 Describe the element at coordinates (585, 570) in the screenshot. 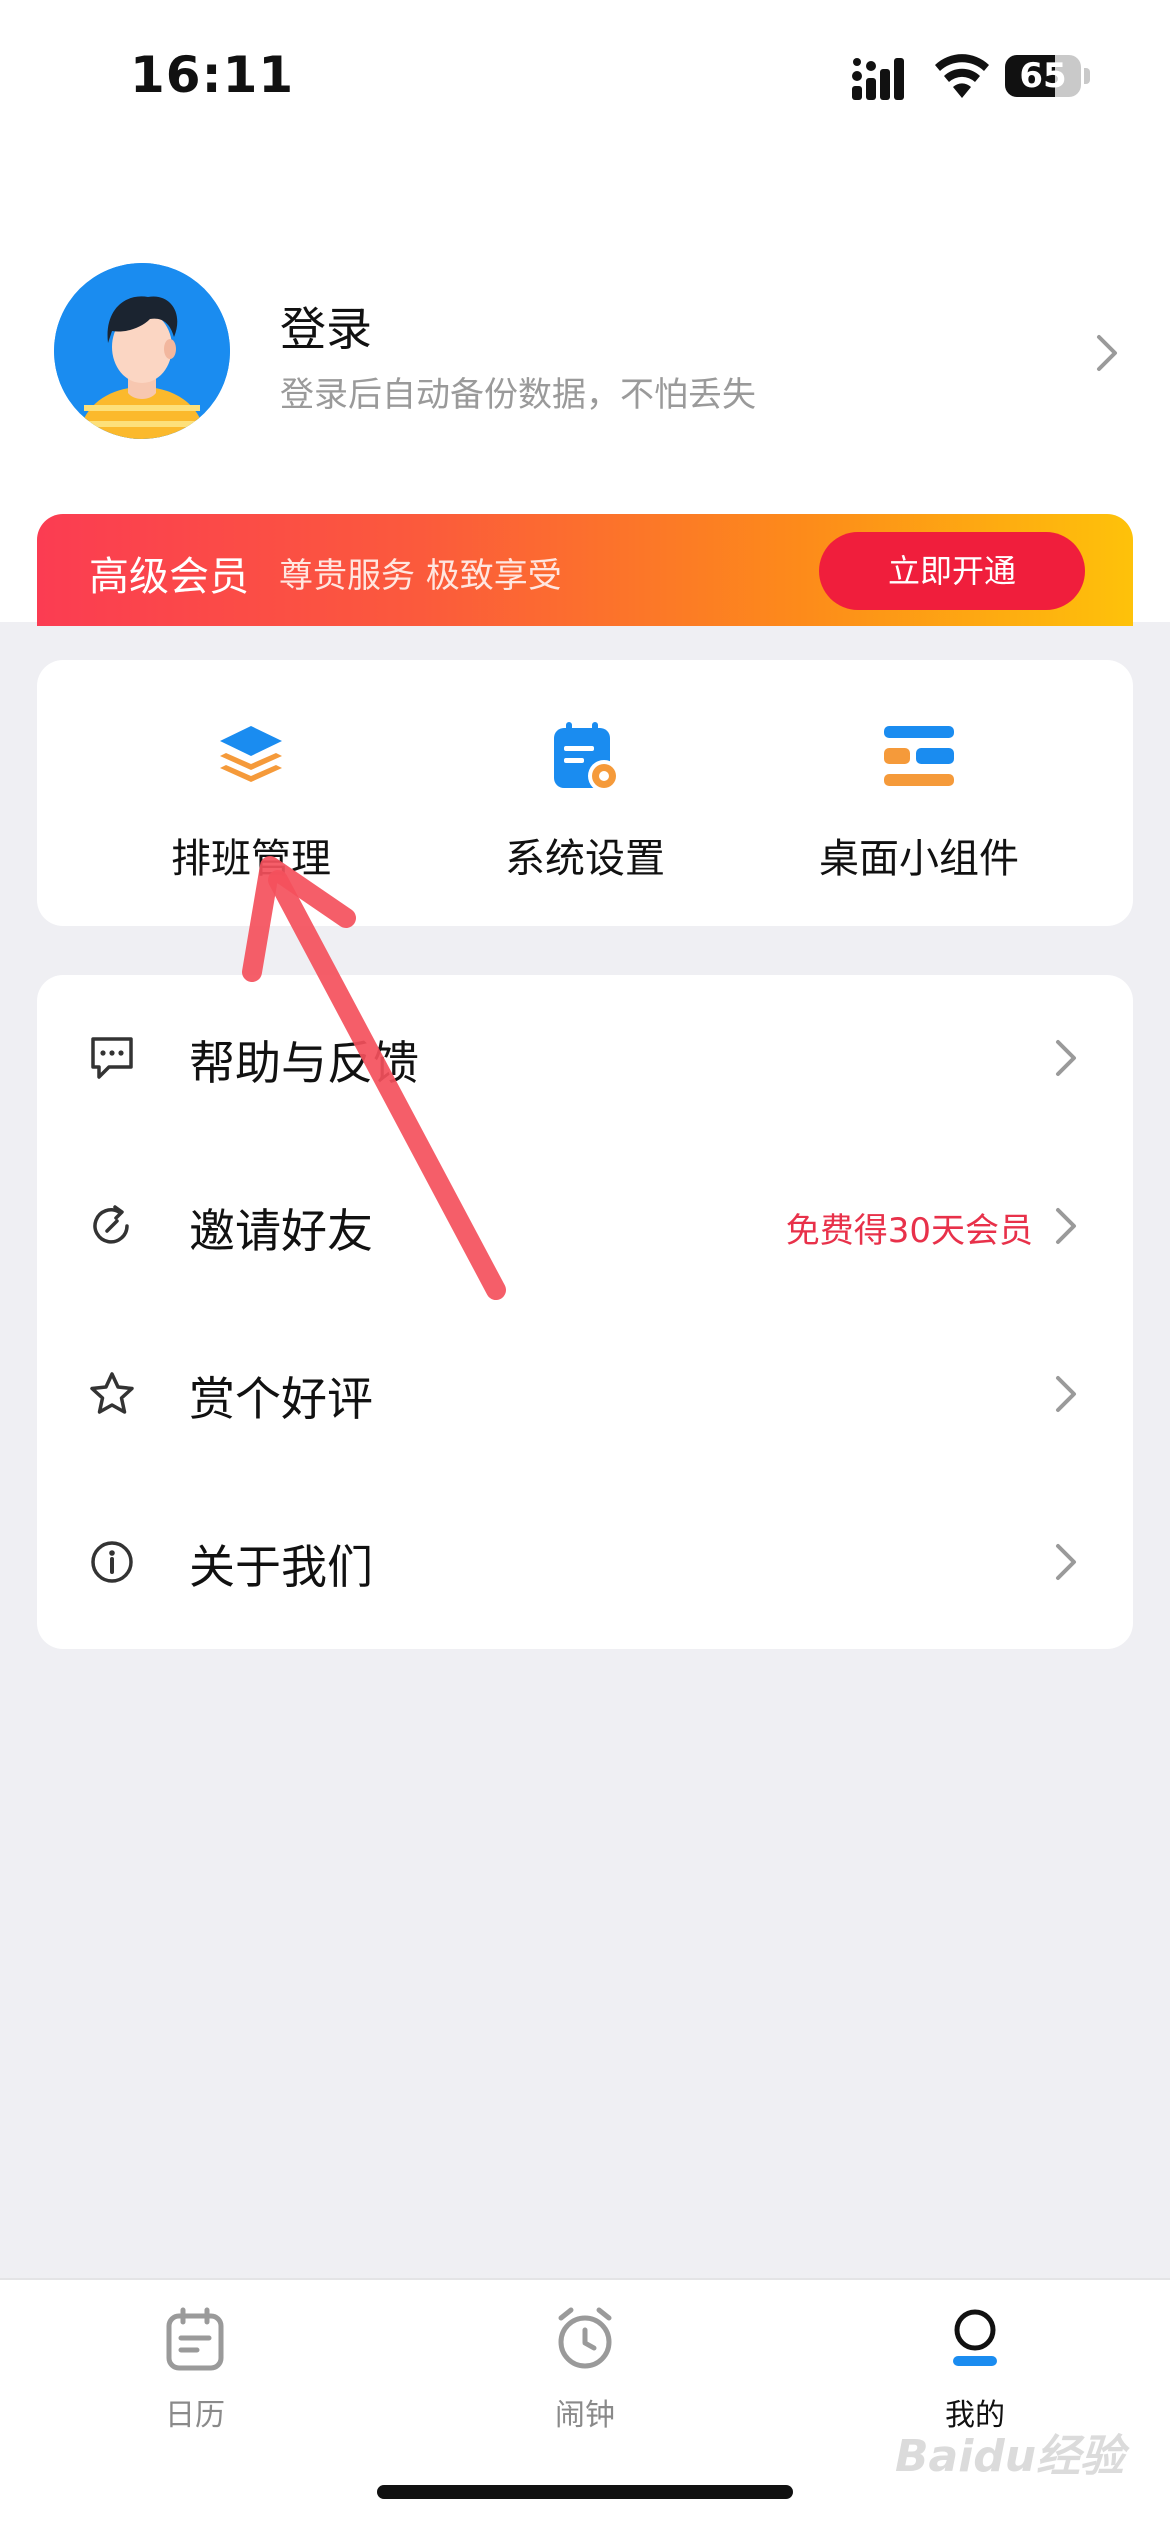

I see `vip-membership-banner: 高级会员 尊贵服务 极致享受 立即开通` at that location.